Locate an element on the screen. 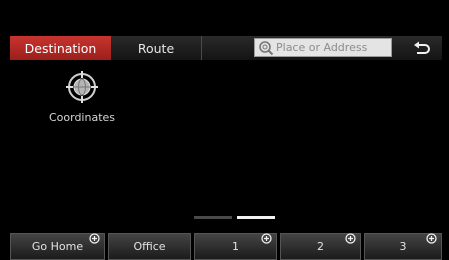 The height and width of the screenshot is (260, 449). back-arrow-icon is located at coordinates (422, 47).